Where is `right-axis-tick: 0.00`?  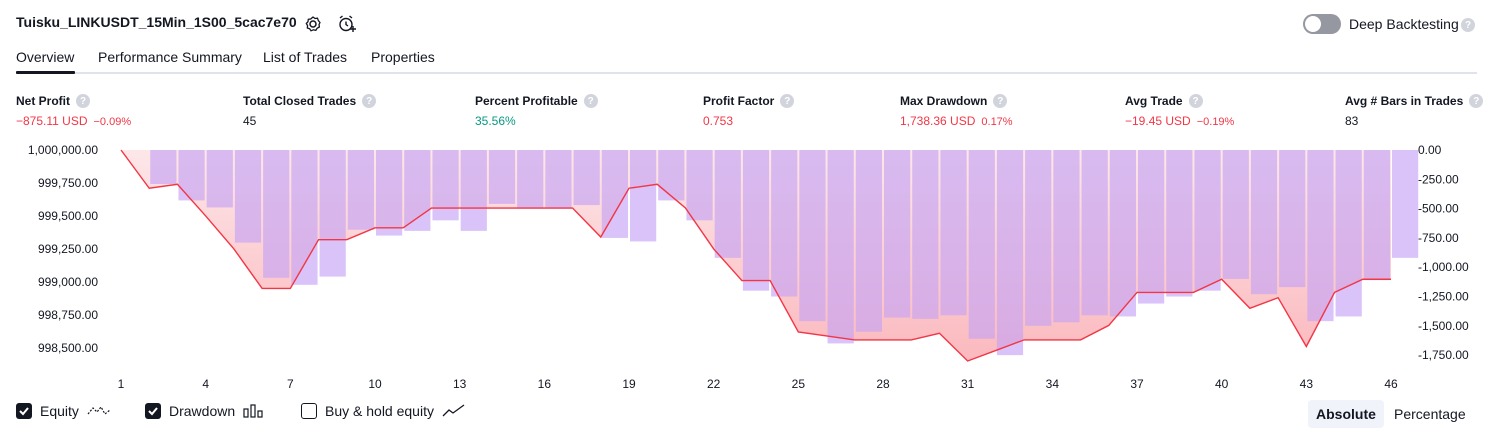
right-axis-tick: 0.00 is located at coordinates (1430, 150).